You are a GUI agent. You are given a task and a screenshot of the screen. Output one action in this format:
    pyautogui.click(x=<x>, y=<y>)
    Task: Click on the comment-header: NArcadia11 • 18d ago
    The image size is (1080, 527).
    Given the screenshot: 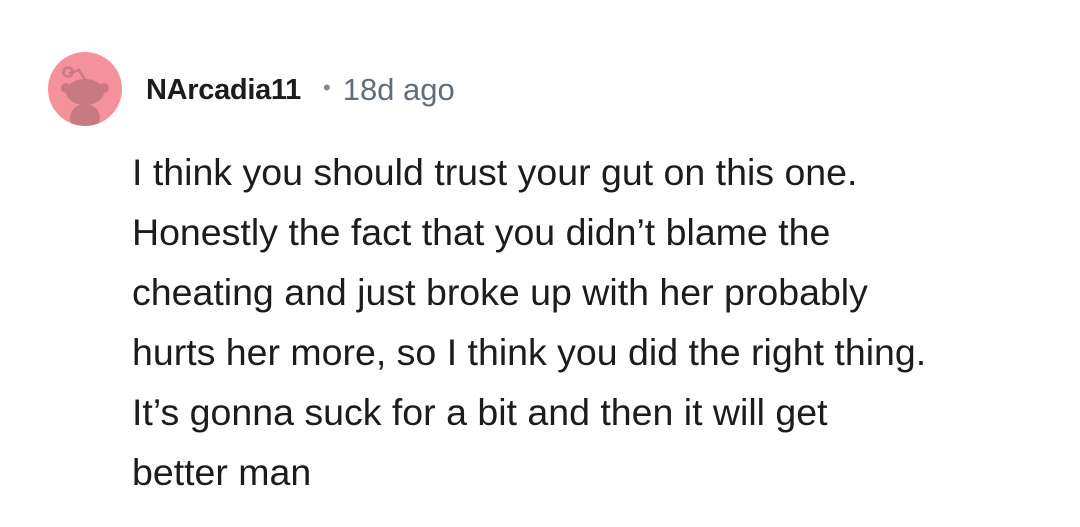 What is the action you would take?
    pyautogui.click(x=300, y=90)
    